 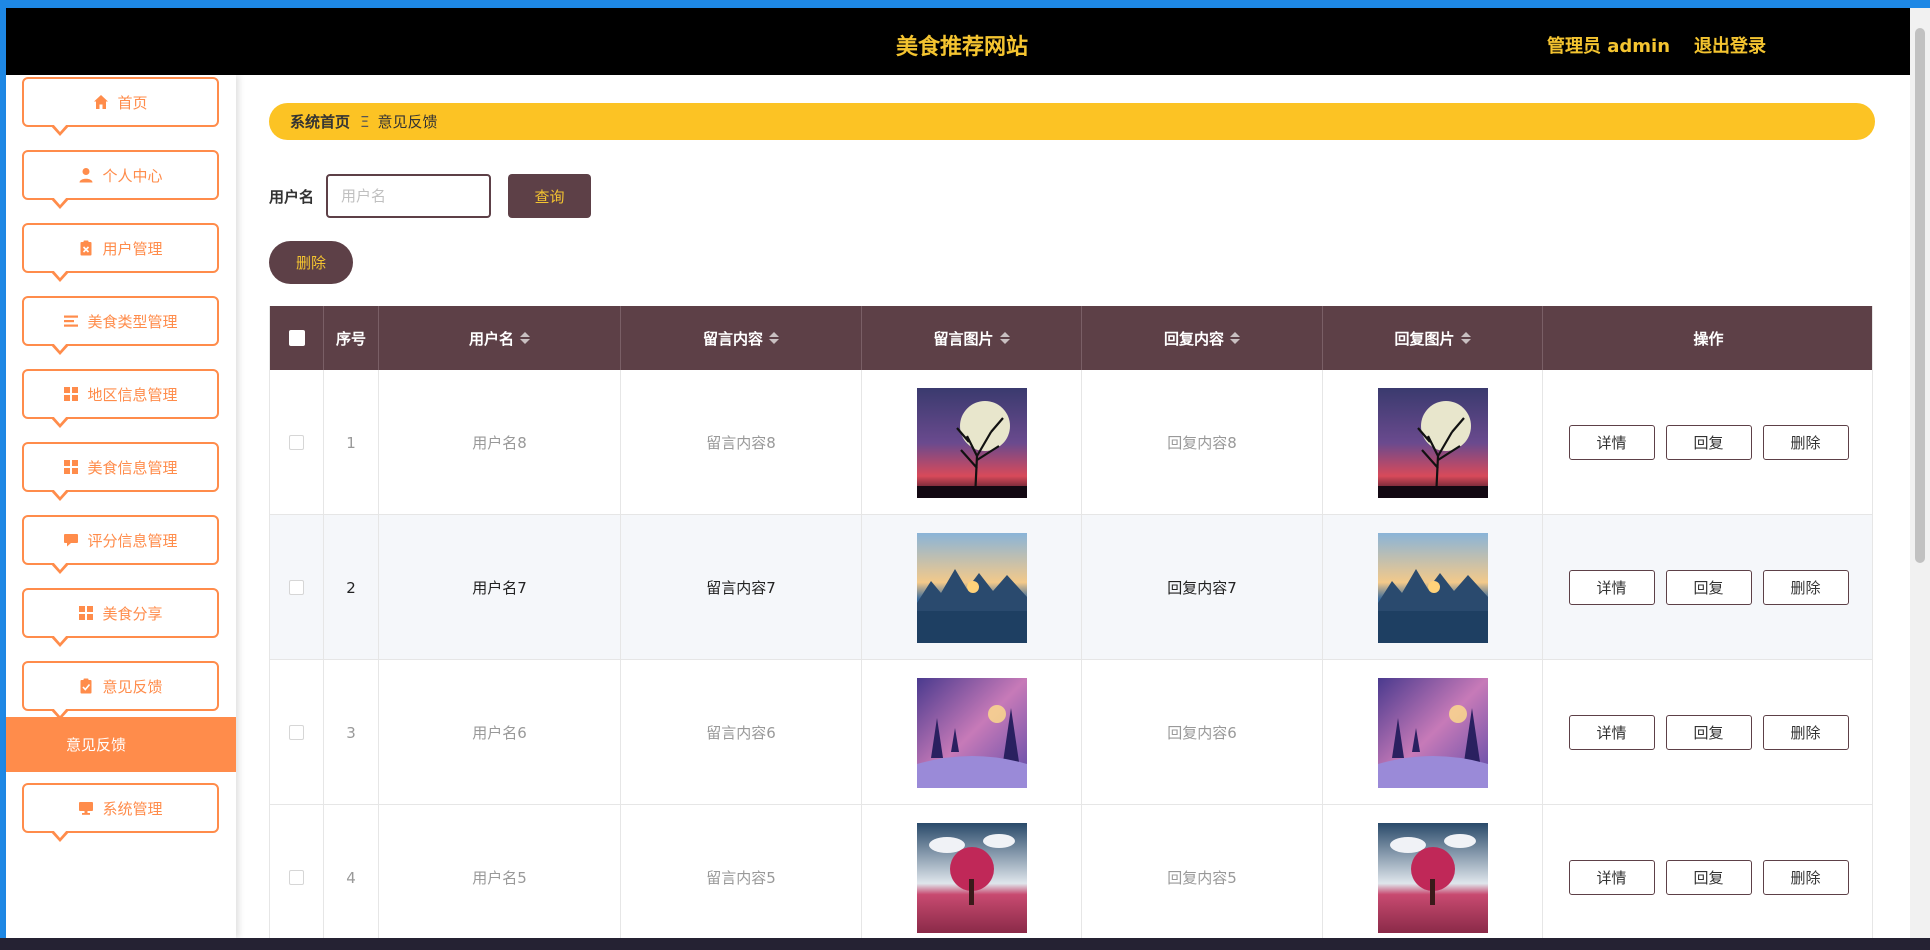 What do you see at coordinates (500, 442) in the screenshot?
I see `username-cell: 用户名8` at bounding box center [500, 442].